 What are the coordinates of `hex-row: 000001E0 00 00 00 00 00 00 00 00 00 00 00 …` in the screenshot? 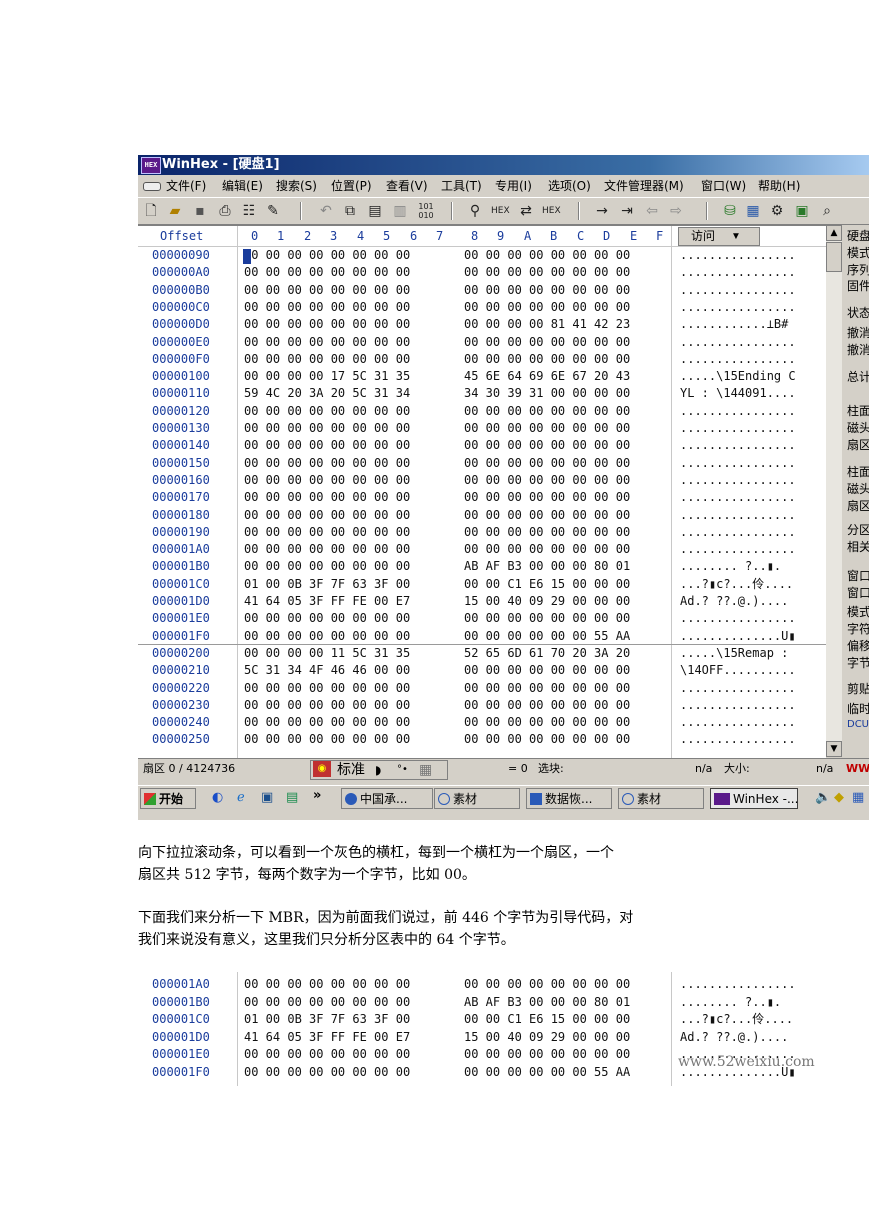 It's located at (482, 618).